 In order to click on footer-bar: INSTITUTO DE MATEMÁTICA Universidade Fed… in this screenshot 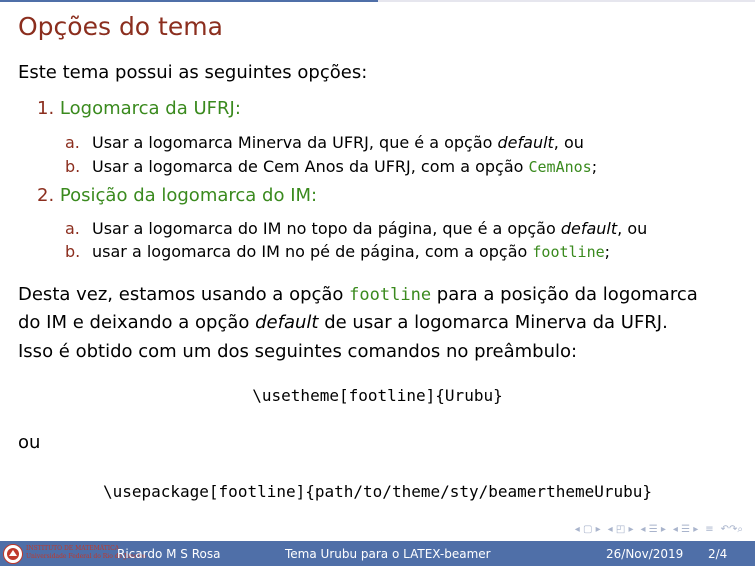, I will do `click(377, 553)`.